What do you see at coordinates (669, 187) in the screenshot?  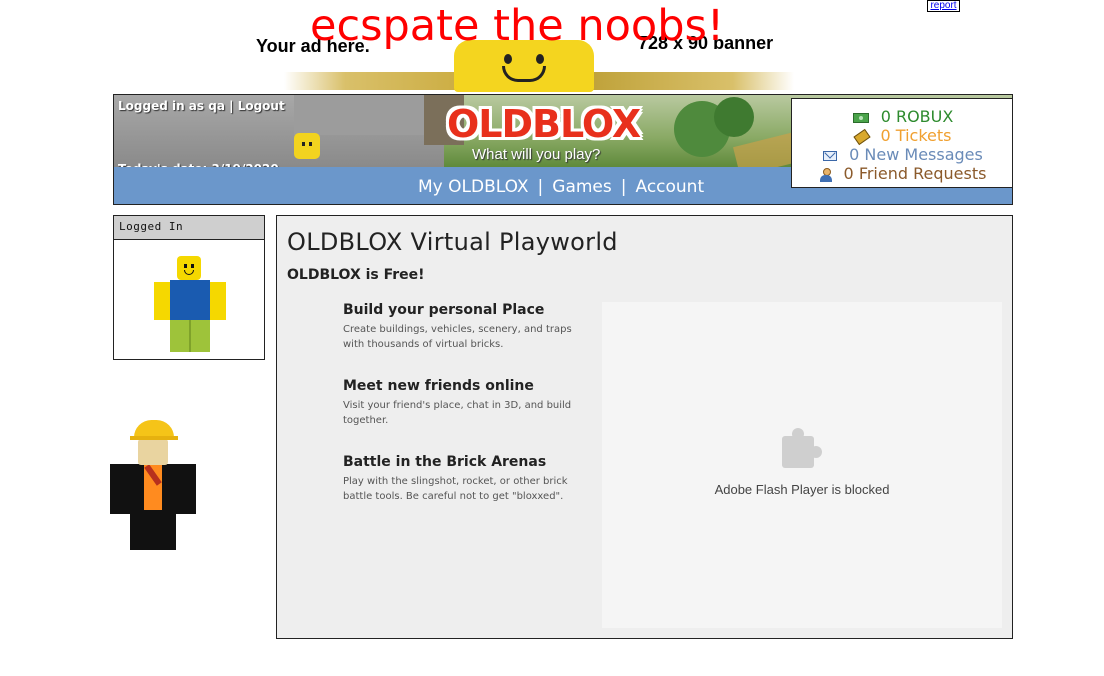 I see `nav-account: Account` at bounding box center [669, 187].